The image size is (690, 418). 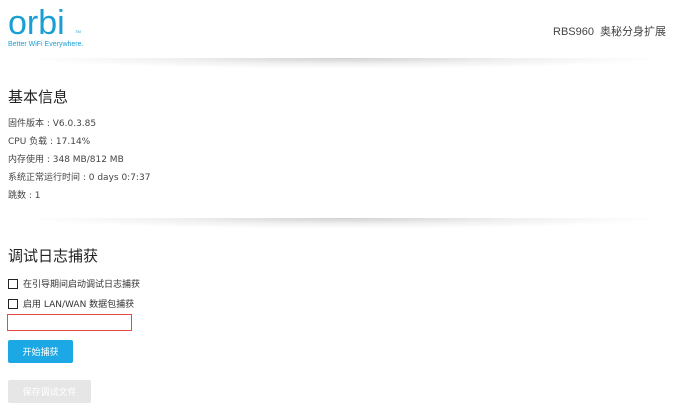 I want to click on boot-capture-checkbox, so click(x=13, y=283).